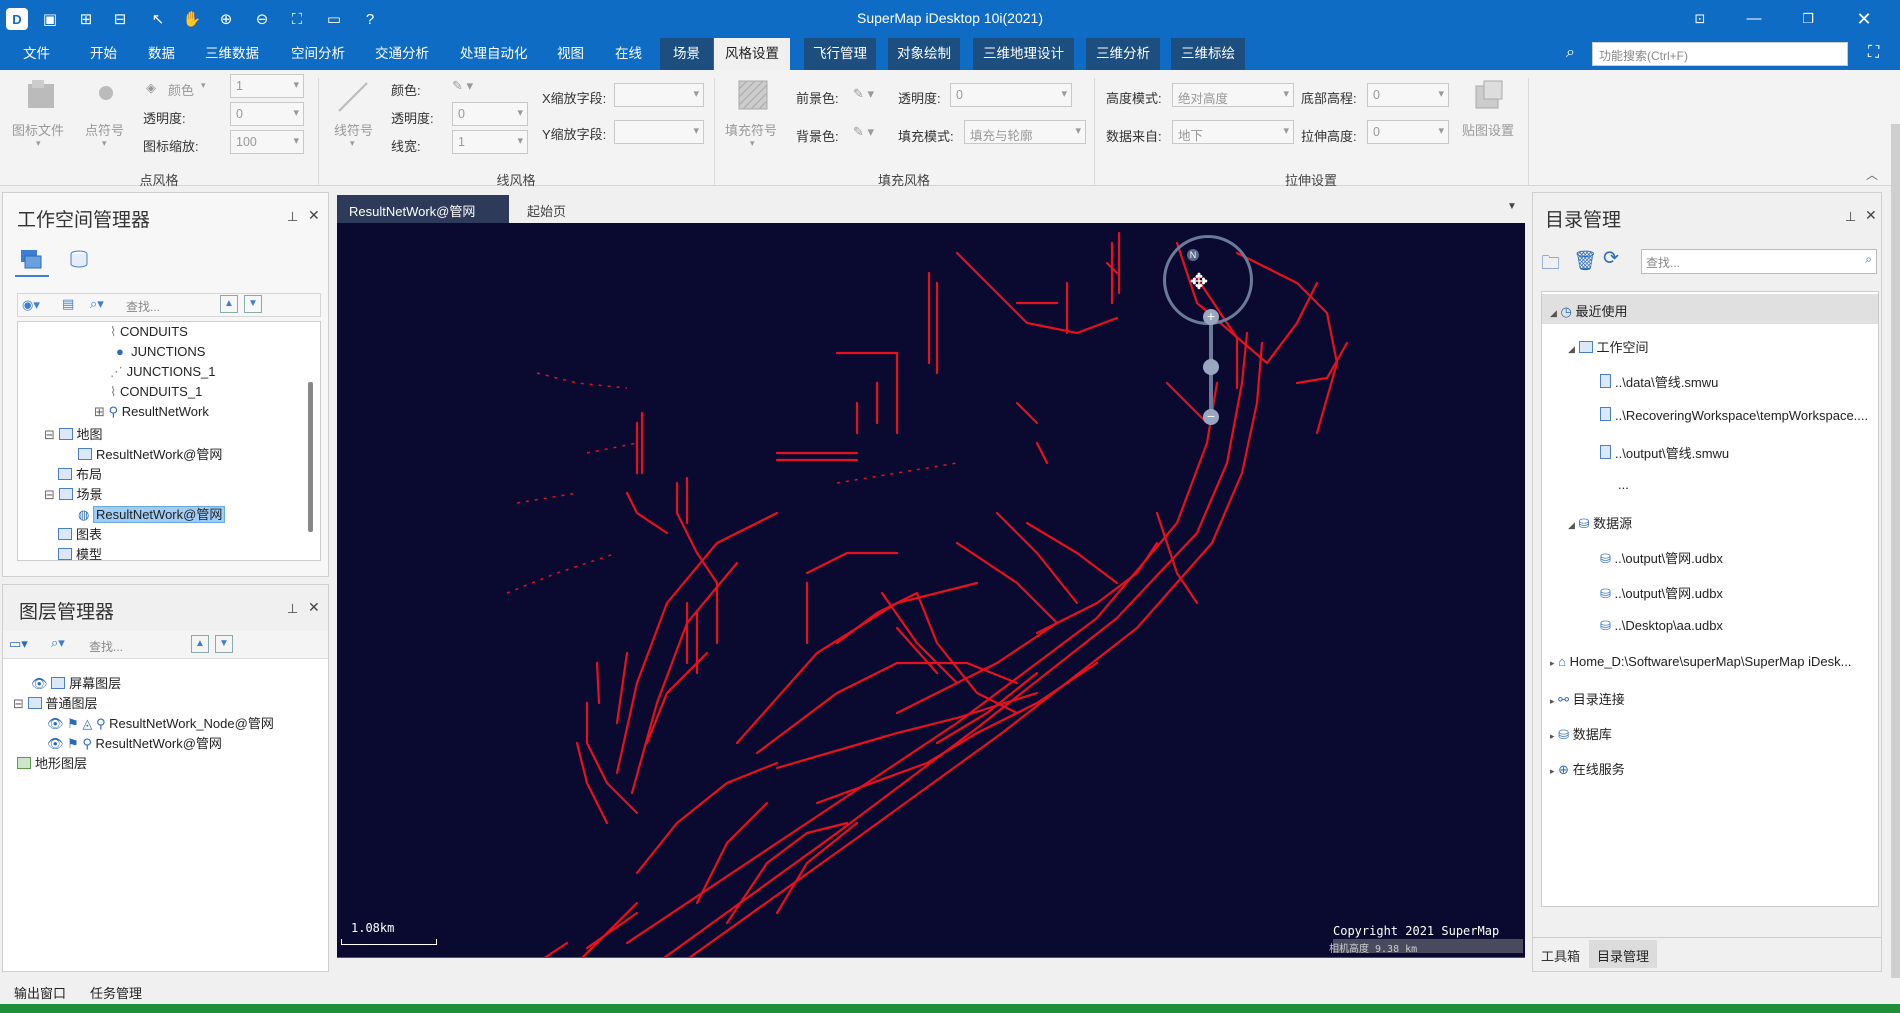  What do you see at coordinates (370, 19) in the screenshot?
I see `help-icon: ?` at bounding box center [370, 19].